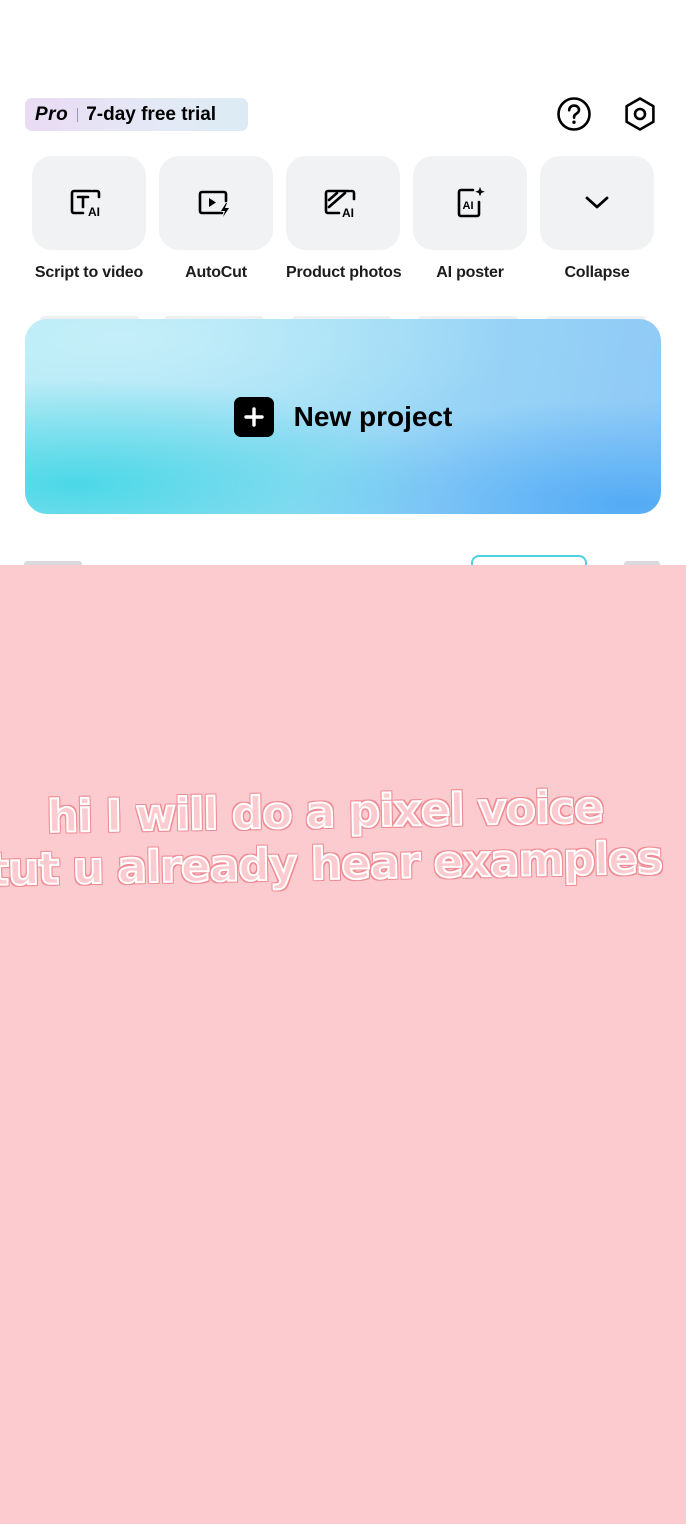  I want to click on tool-script-to-video: AI Script to video, so click(89, 219).